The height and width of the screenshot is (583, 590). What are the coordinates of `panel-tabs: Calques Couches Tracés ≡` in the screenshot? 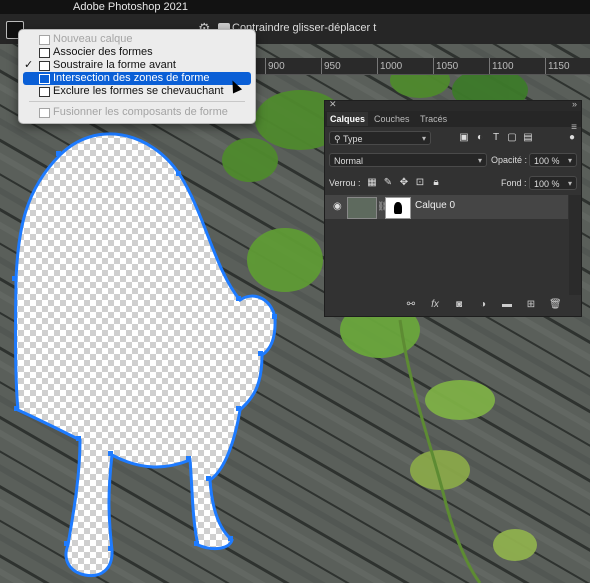 It's located at (453, 122).